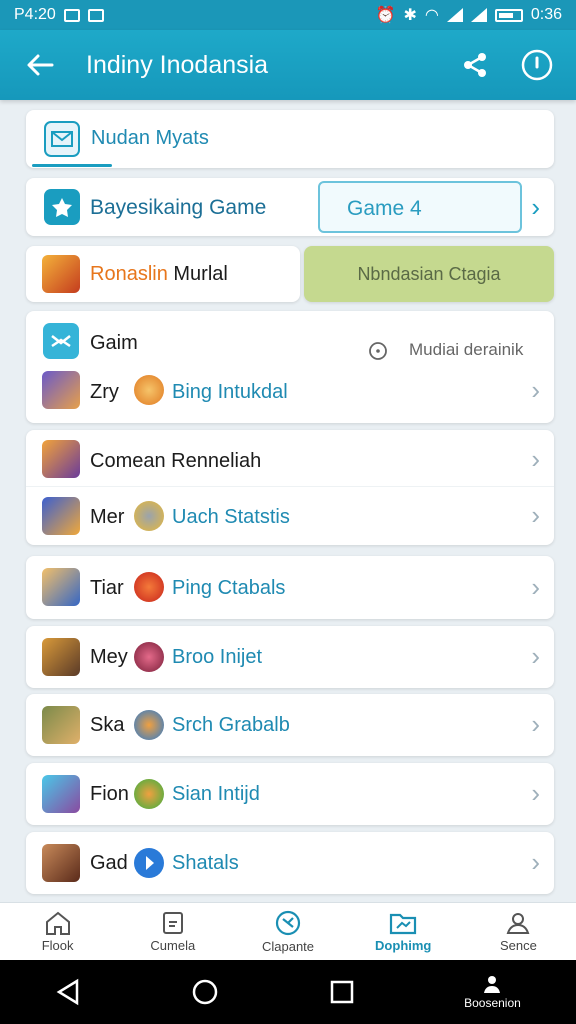 This screenshot has height=1024, width=576. I want to click on game-input: Game 4, so click(420, 207).